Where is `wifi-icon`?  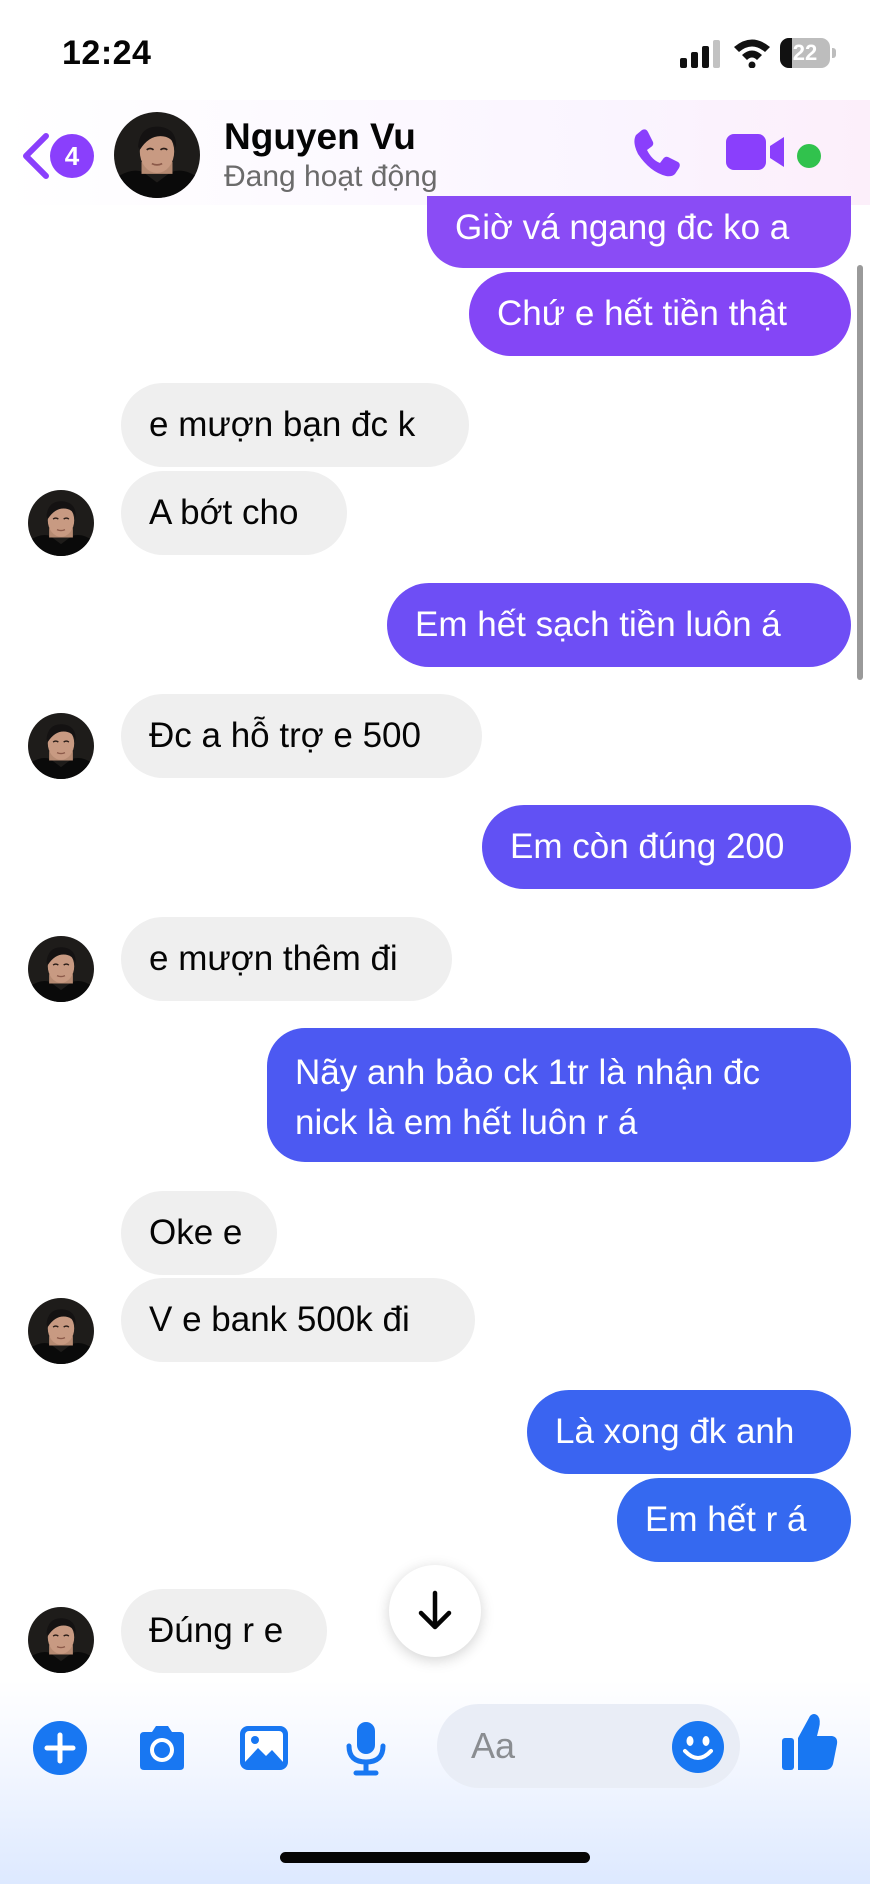 wifi-icon is located at coordinates (752, 53).